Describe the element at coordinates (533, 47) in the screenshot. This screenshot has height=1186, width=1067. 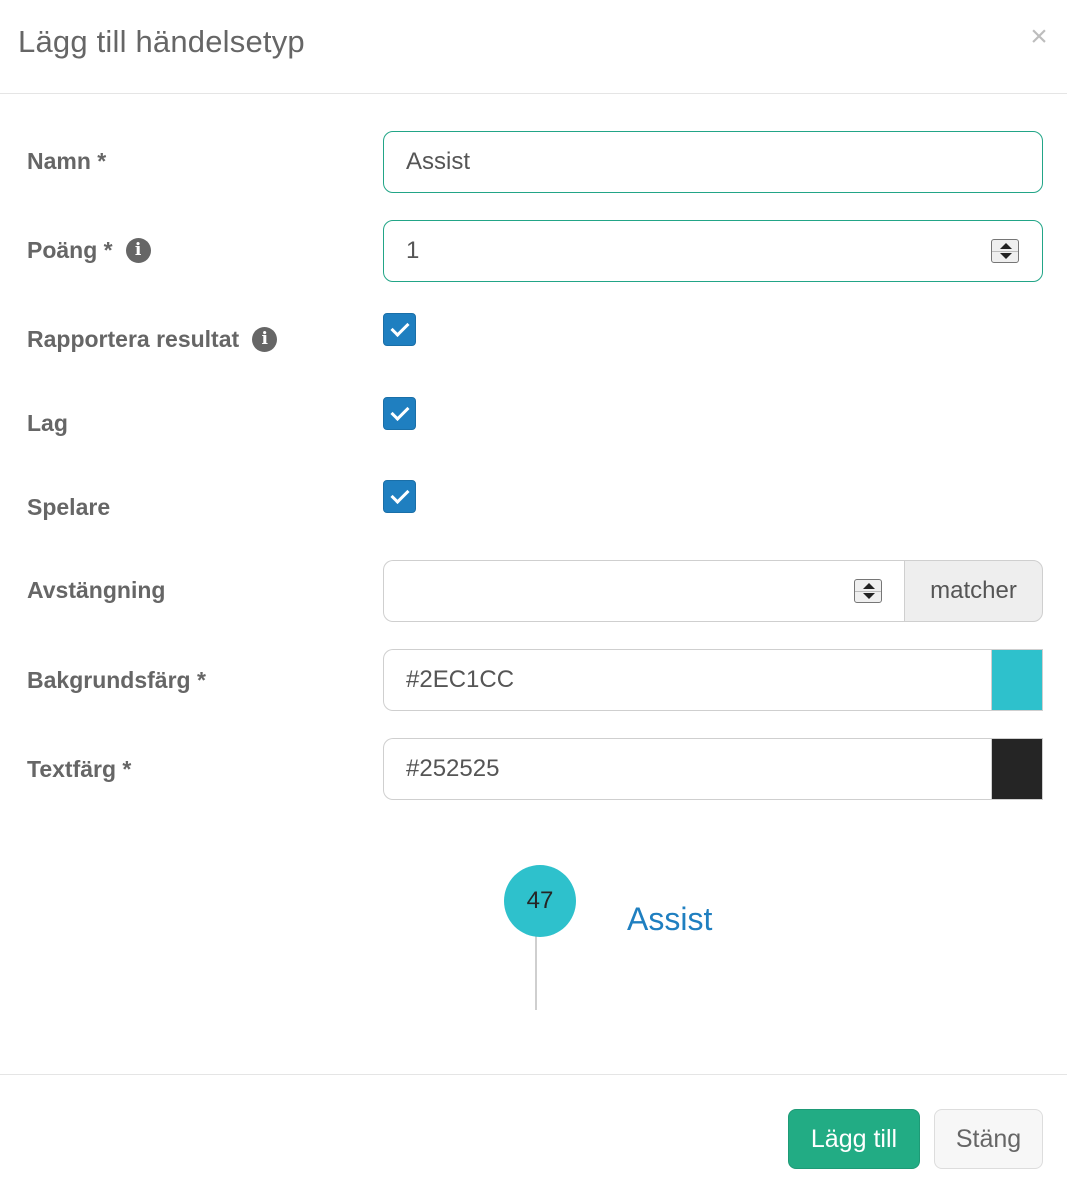
I see `modal-header: Lägg till händelsetyp ×` at that location.